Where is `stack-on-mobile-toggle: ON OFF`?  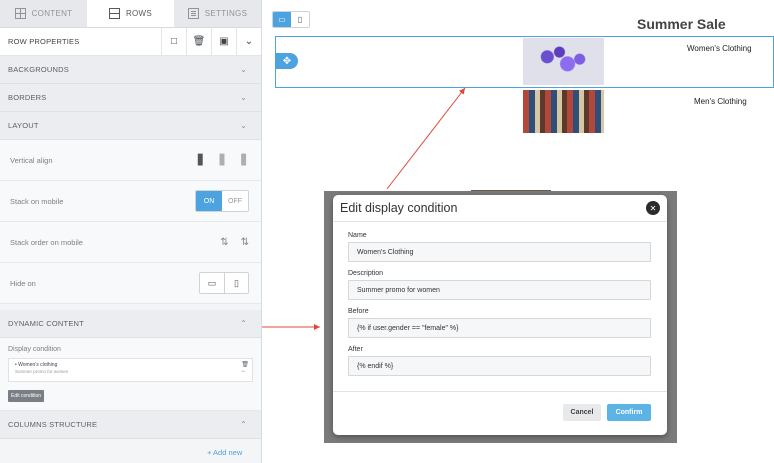
stack-on-mobile-toggle: ON OFF is located at coordinates (222, 201).